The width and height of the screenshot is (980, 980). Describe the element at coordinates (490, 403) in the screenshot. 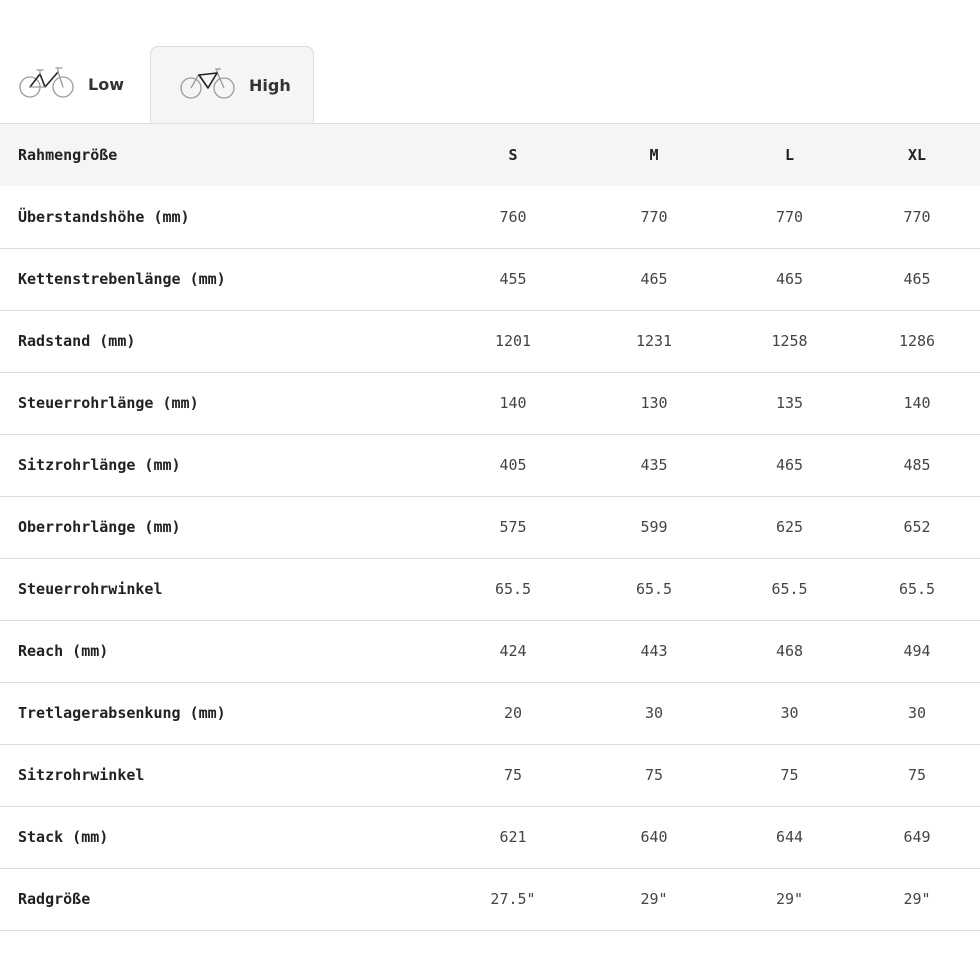

I see `table-row: Steuerrohrlänge (mm) 140 130 135 140` at that location.